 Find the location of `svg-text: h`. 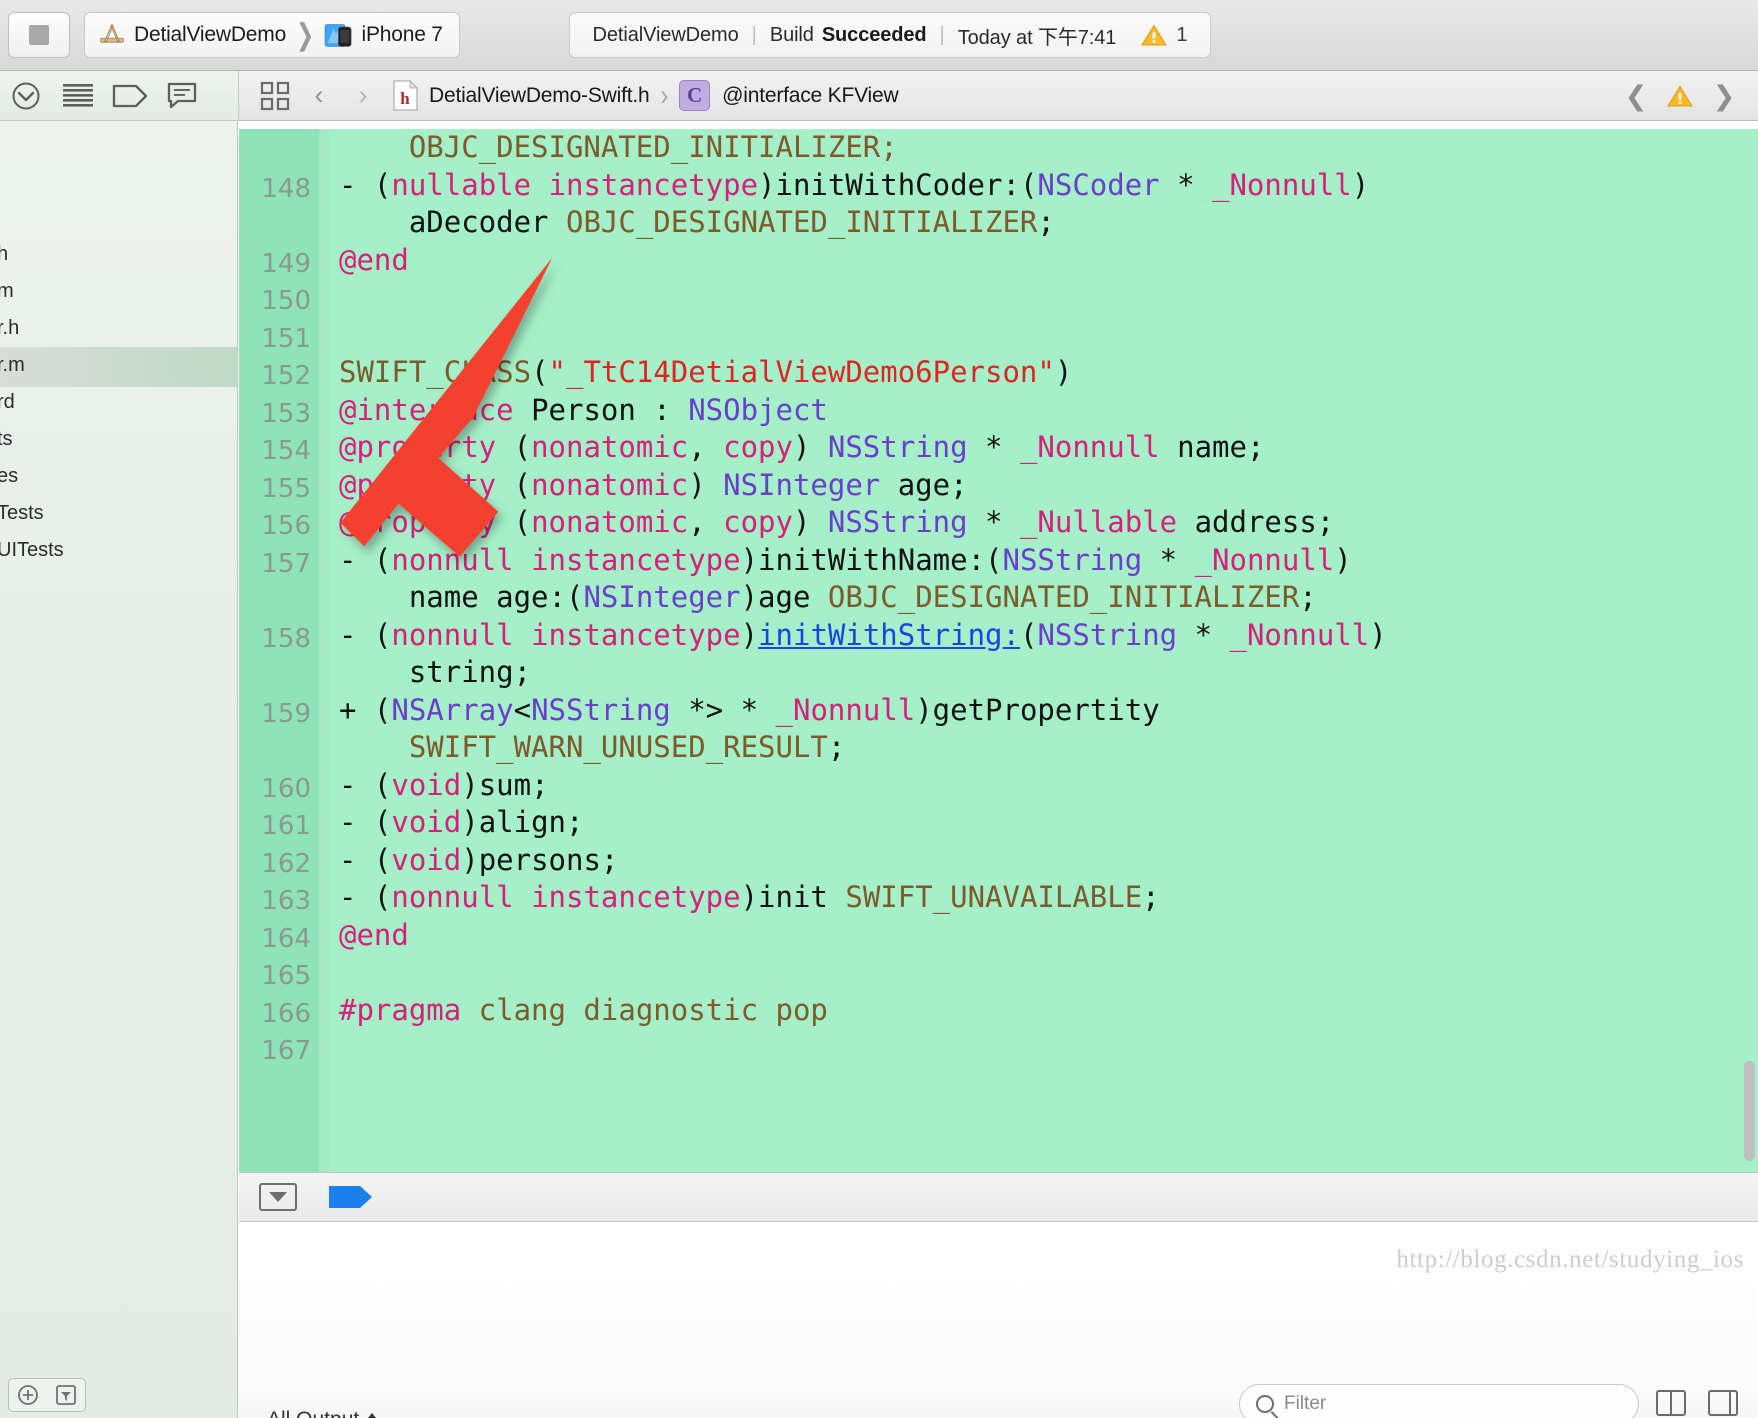

svg-text: h is located at coordinates (405, 98).